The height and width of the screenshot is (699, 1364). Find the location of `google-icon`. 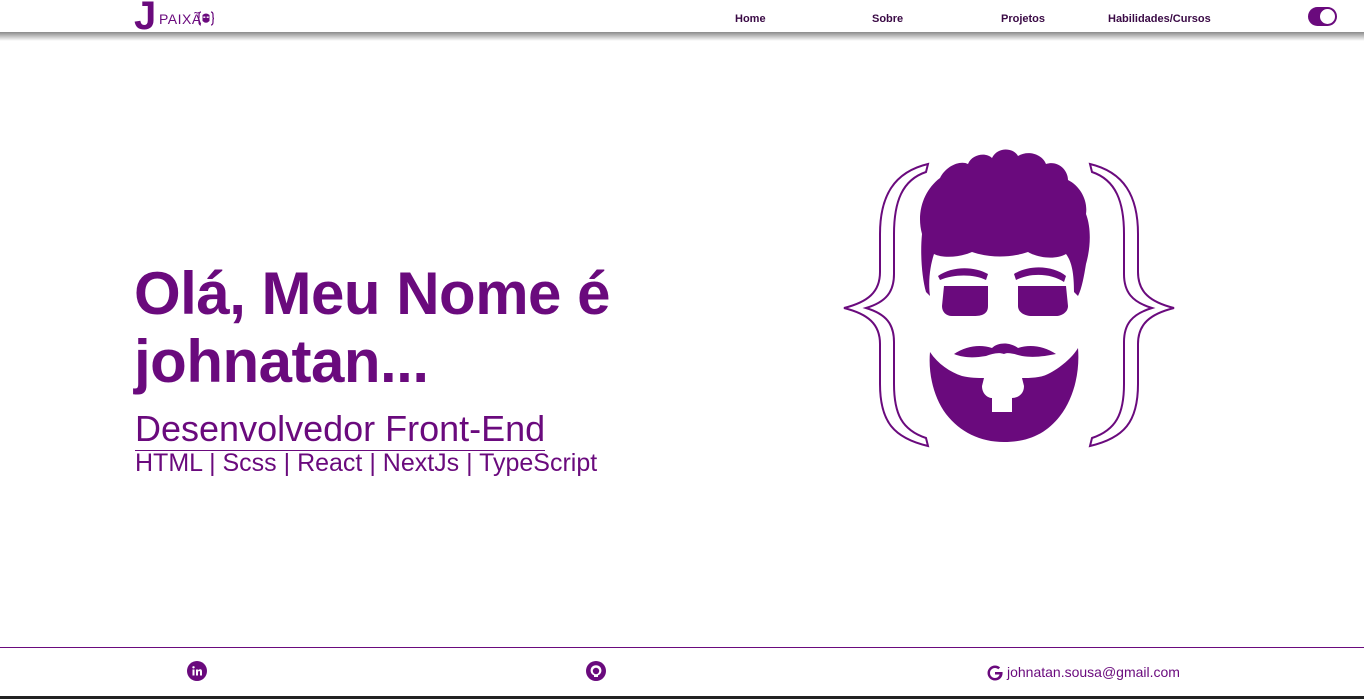

google-icon is located at coordinates (995, 673).